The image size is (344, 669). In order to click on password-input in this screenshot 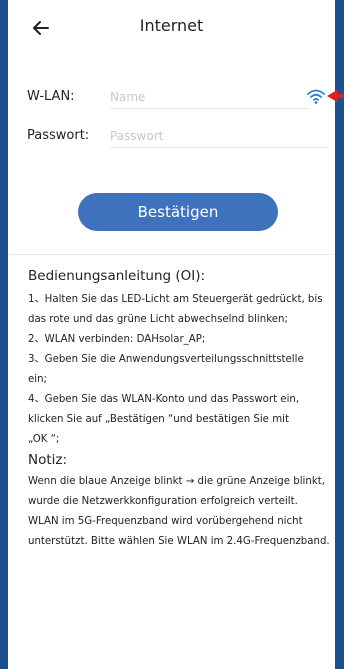, I will do `click(219, 136)`.